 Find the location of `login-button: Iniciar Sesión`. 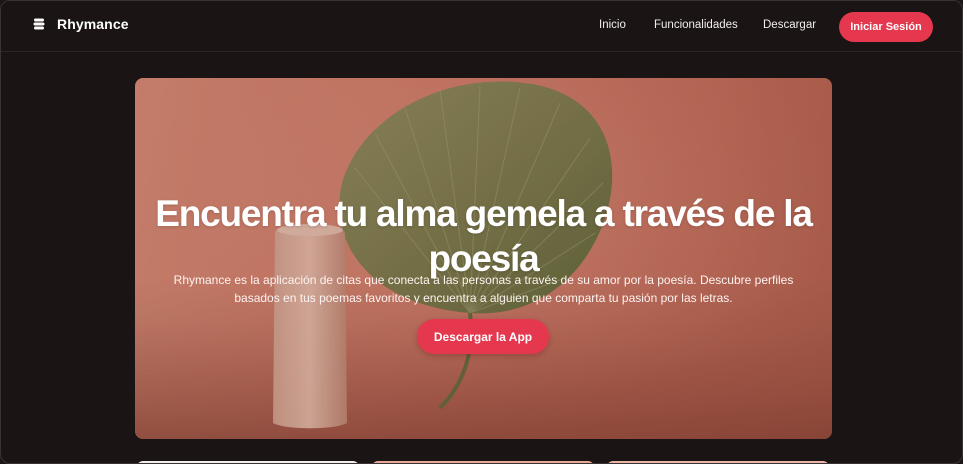

login-button: Iniciar Sesión is located at coordinates (886, 27).